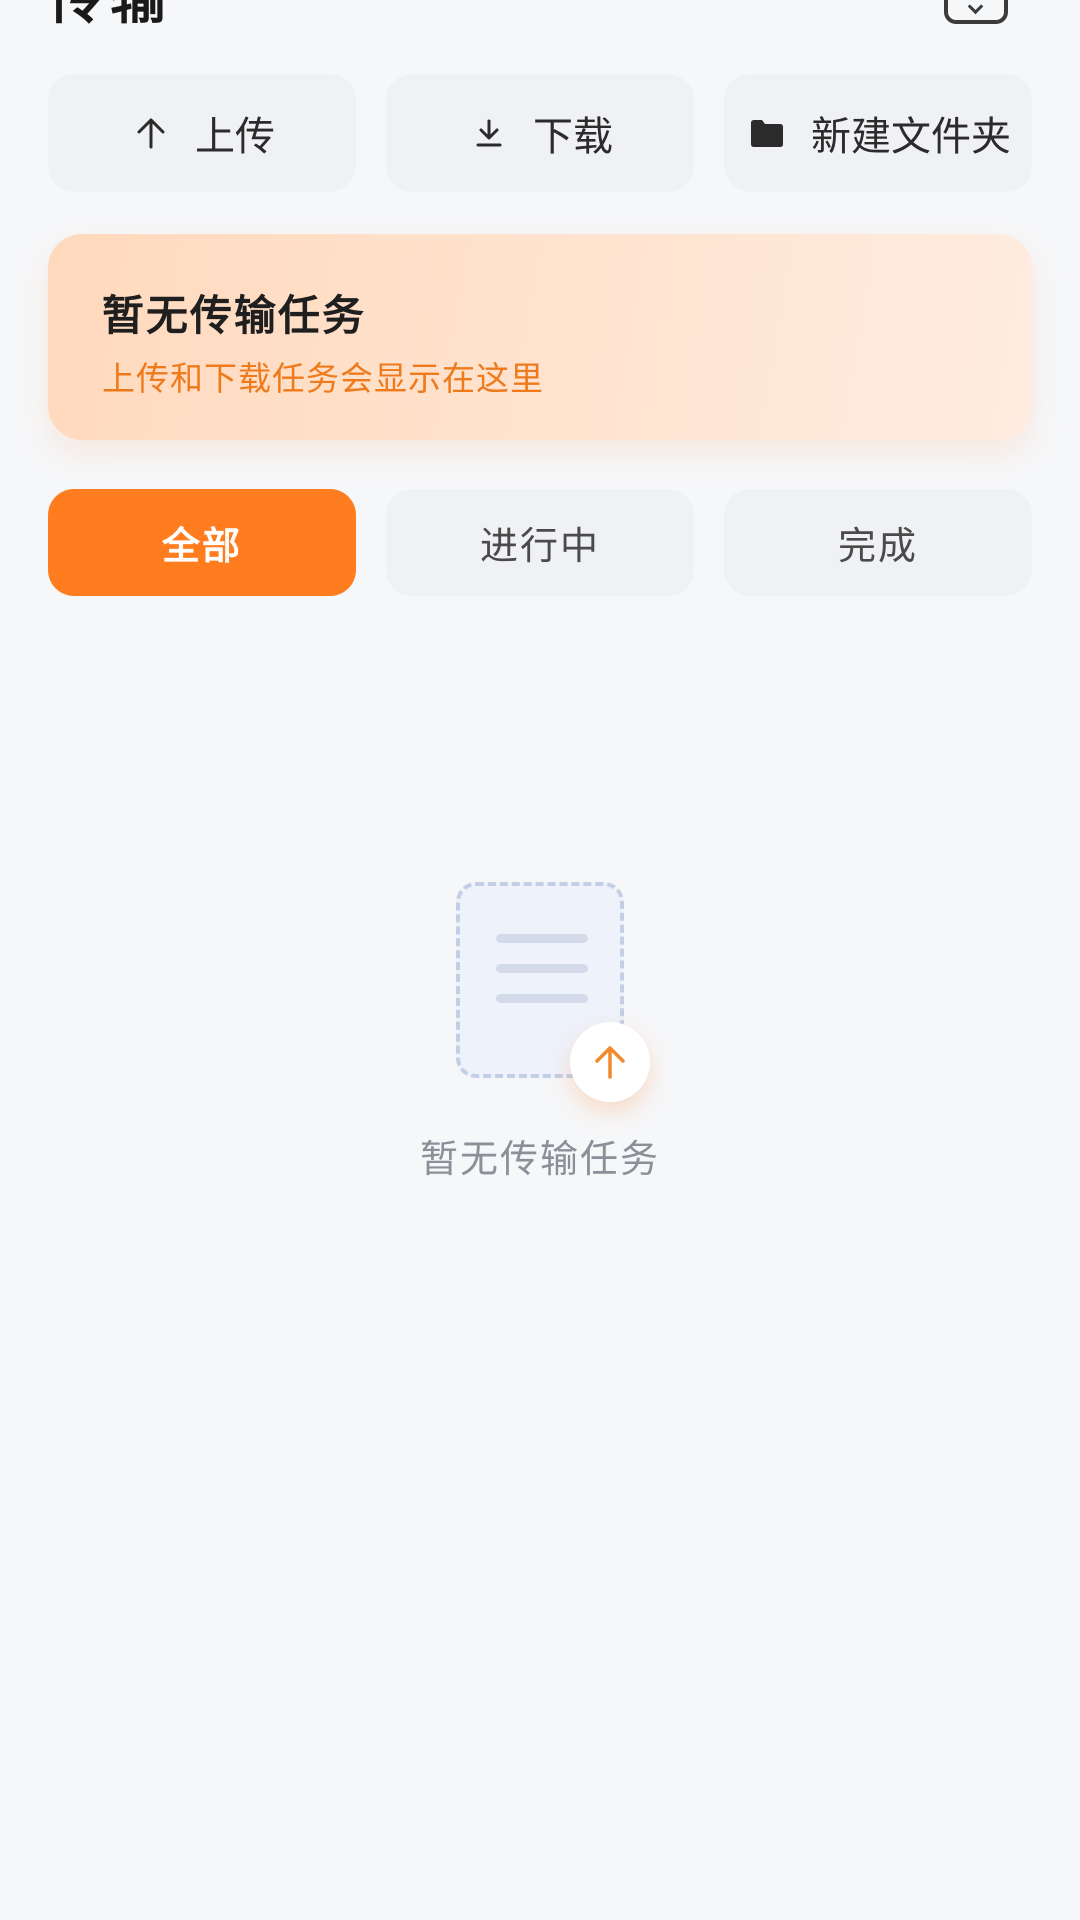 The image size is (1080, 1920). Describe the element at coordinates (489, 133) in the screenshot. I see `download-icon` at that location.